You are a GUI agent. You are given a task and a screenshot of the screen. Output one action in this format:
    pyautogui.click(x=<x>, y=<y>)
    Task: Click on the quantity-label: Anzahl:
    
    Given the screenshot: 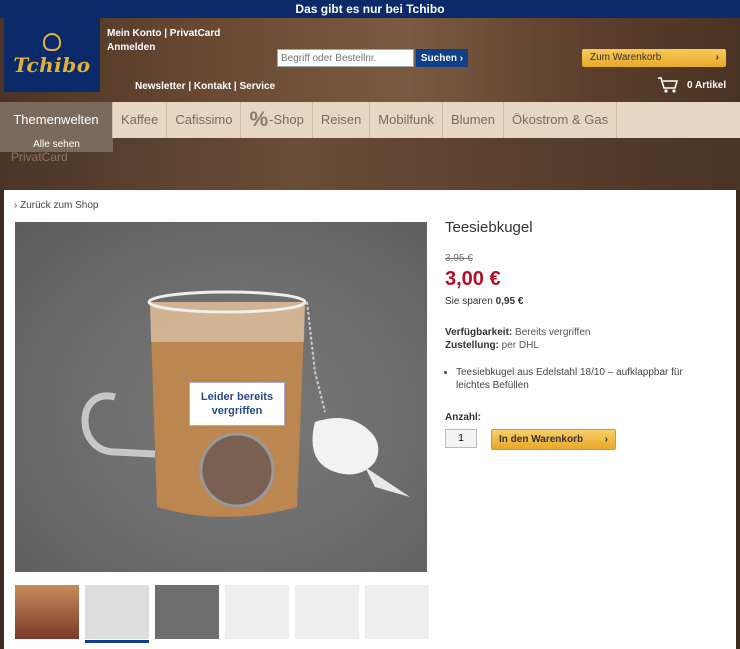 What is the action you would take?
    pyautogui.click(x=463, y=417)
    